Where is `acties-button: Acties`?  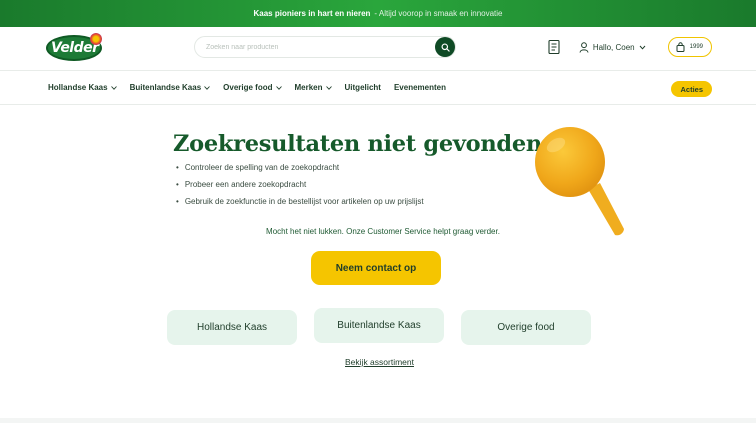
acties-button: Acties is located at coordinates (691, 89).